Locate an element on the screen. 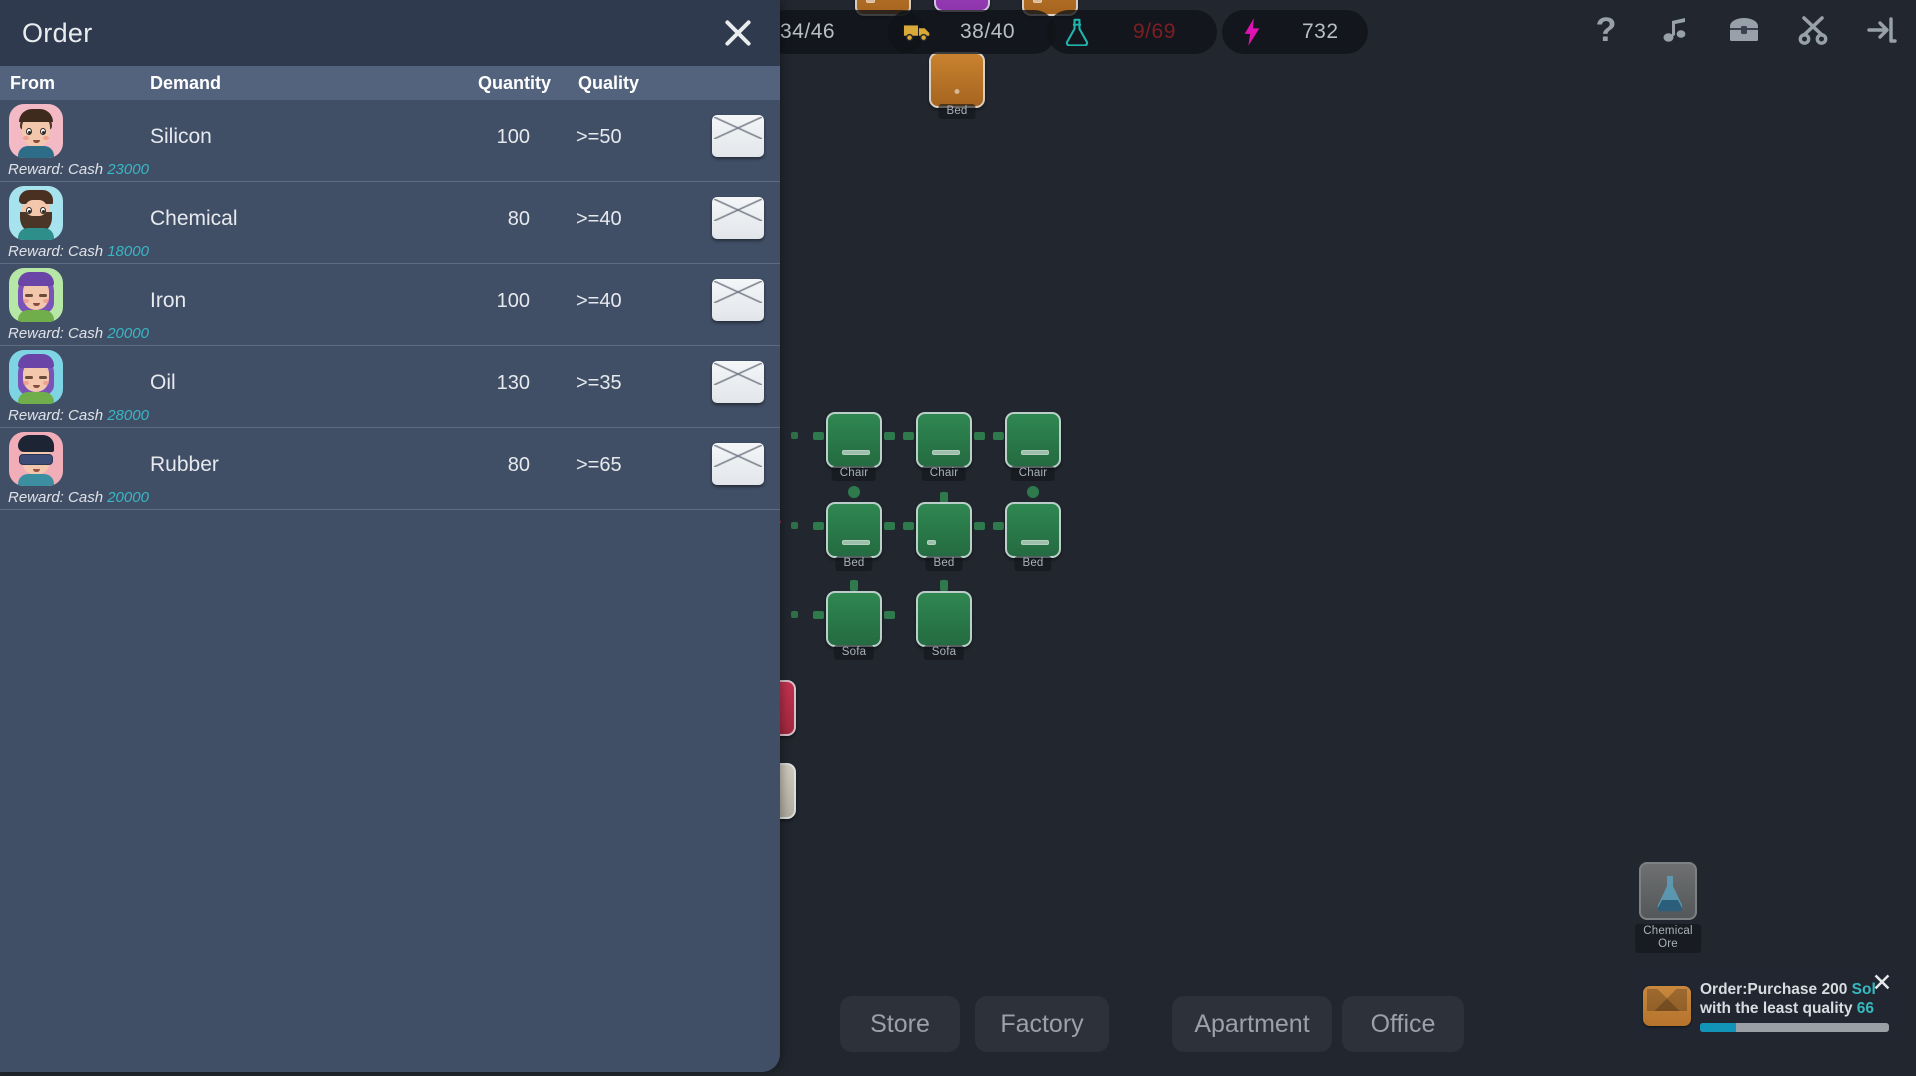 This screenshot has width=1916, height=1076. node-bed-2-label: Bed is located at coordinates (944, 563).